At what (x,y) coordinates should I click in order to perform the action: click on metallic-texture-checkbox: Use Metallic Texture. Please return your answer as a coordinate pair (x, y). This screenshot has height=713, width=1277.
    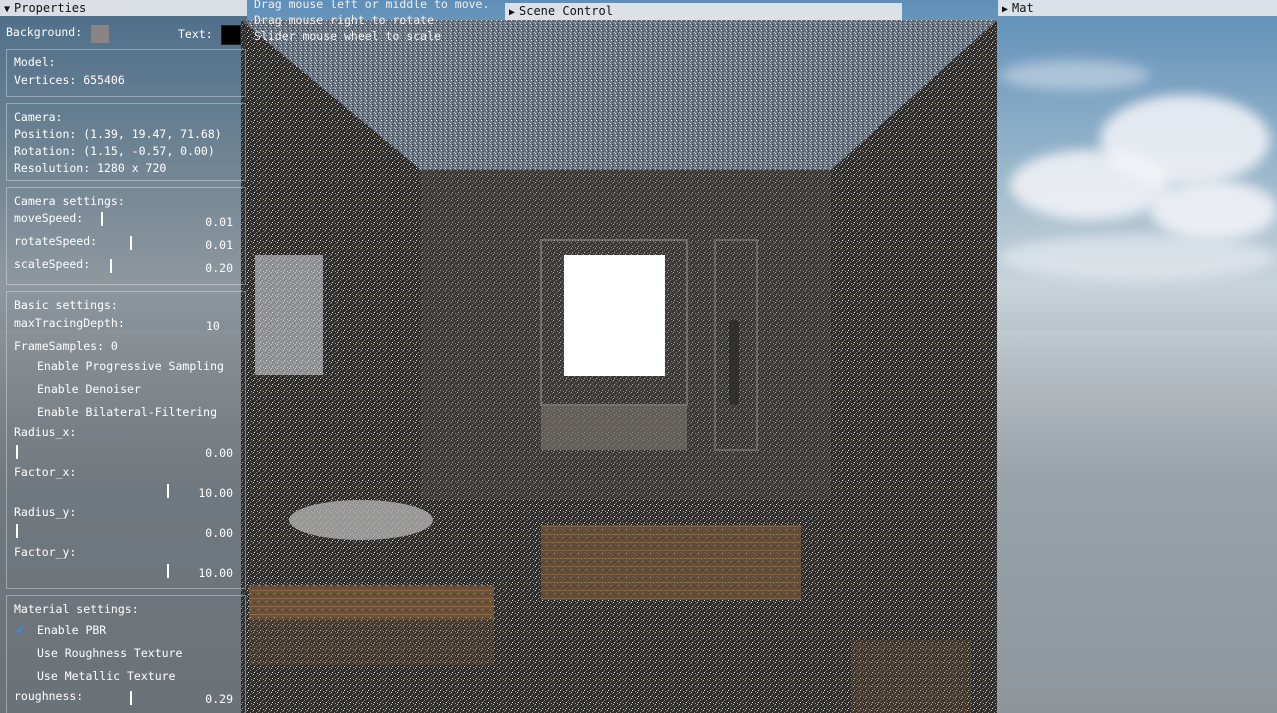
    Looking at the image, I should click on (106, 676).